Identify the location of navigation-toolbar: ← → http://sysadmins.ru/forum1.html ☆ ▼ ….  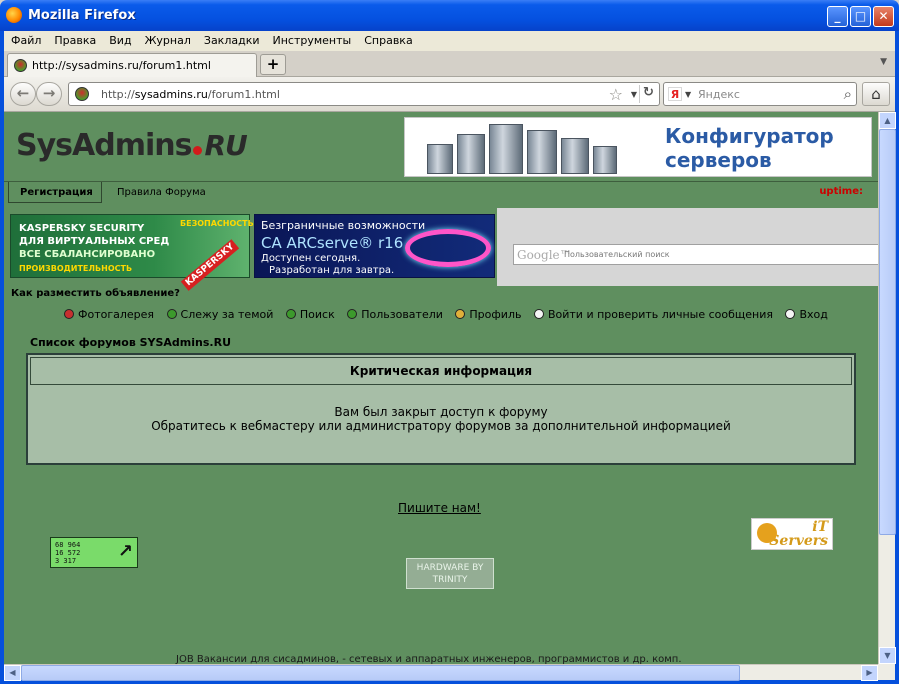
(449, 94).